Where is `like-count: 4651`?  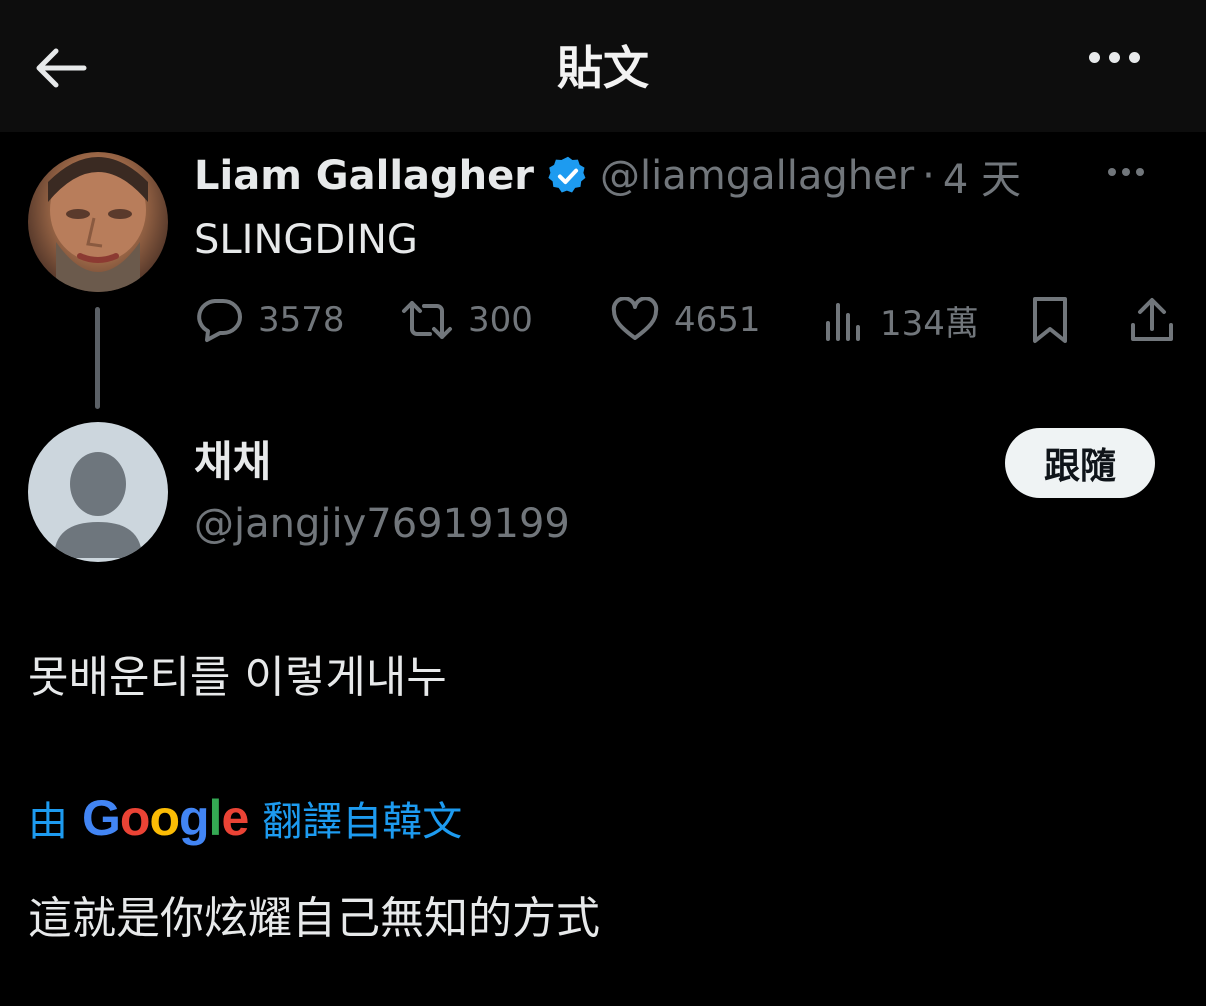
like-count: 4651 is located at coordinates (717, 320).